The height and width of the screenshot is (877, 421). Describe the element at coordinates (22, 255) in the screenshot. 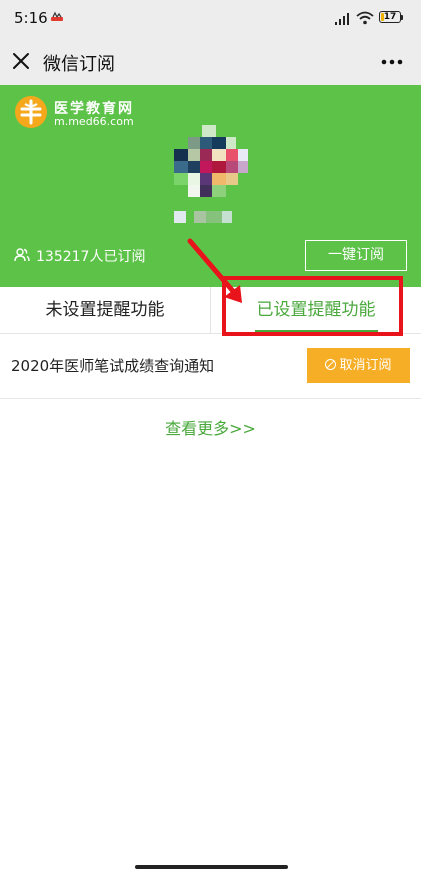

I see `users-icon` at that location.